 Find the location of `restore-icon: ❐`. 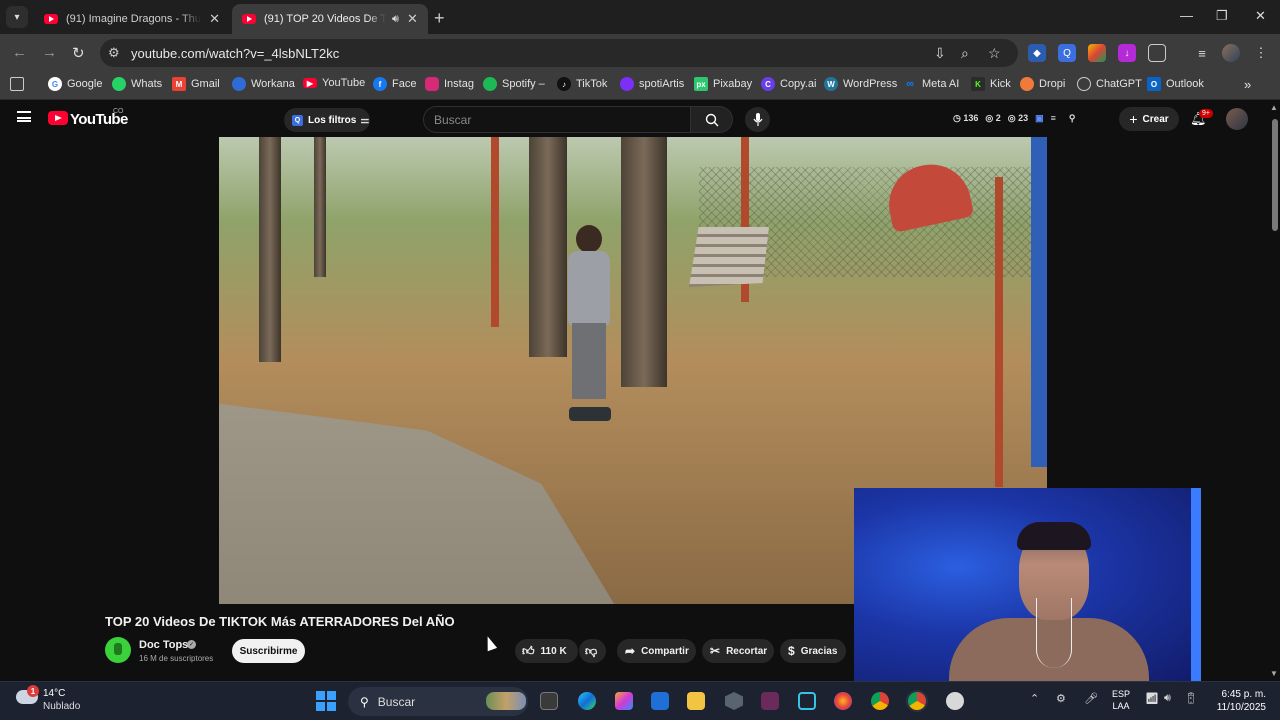

restore-icon: ❐ is located at coordinates (1222, 16).